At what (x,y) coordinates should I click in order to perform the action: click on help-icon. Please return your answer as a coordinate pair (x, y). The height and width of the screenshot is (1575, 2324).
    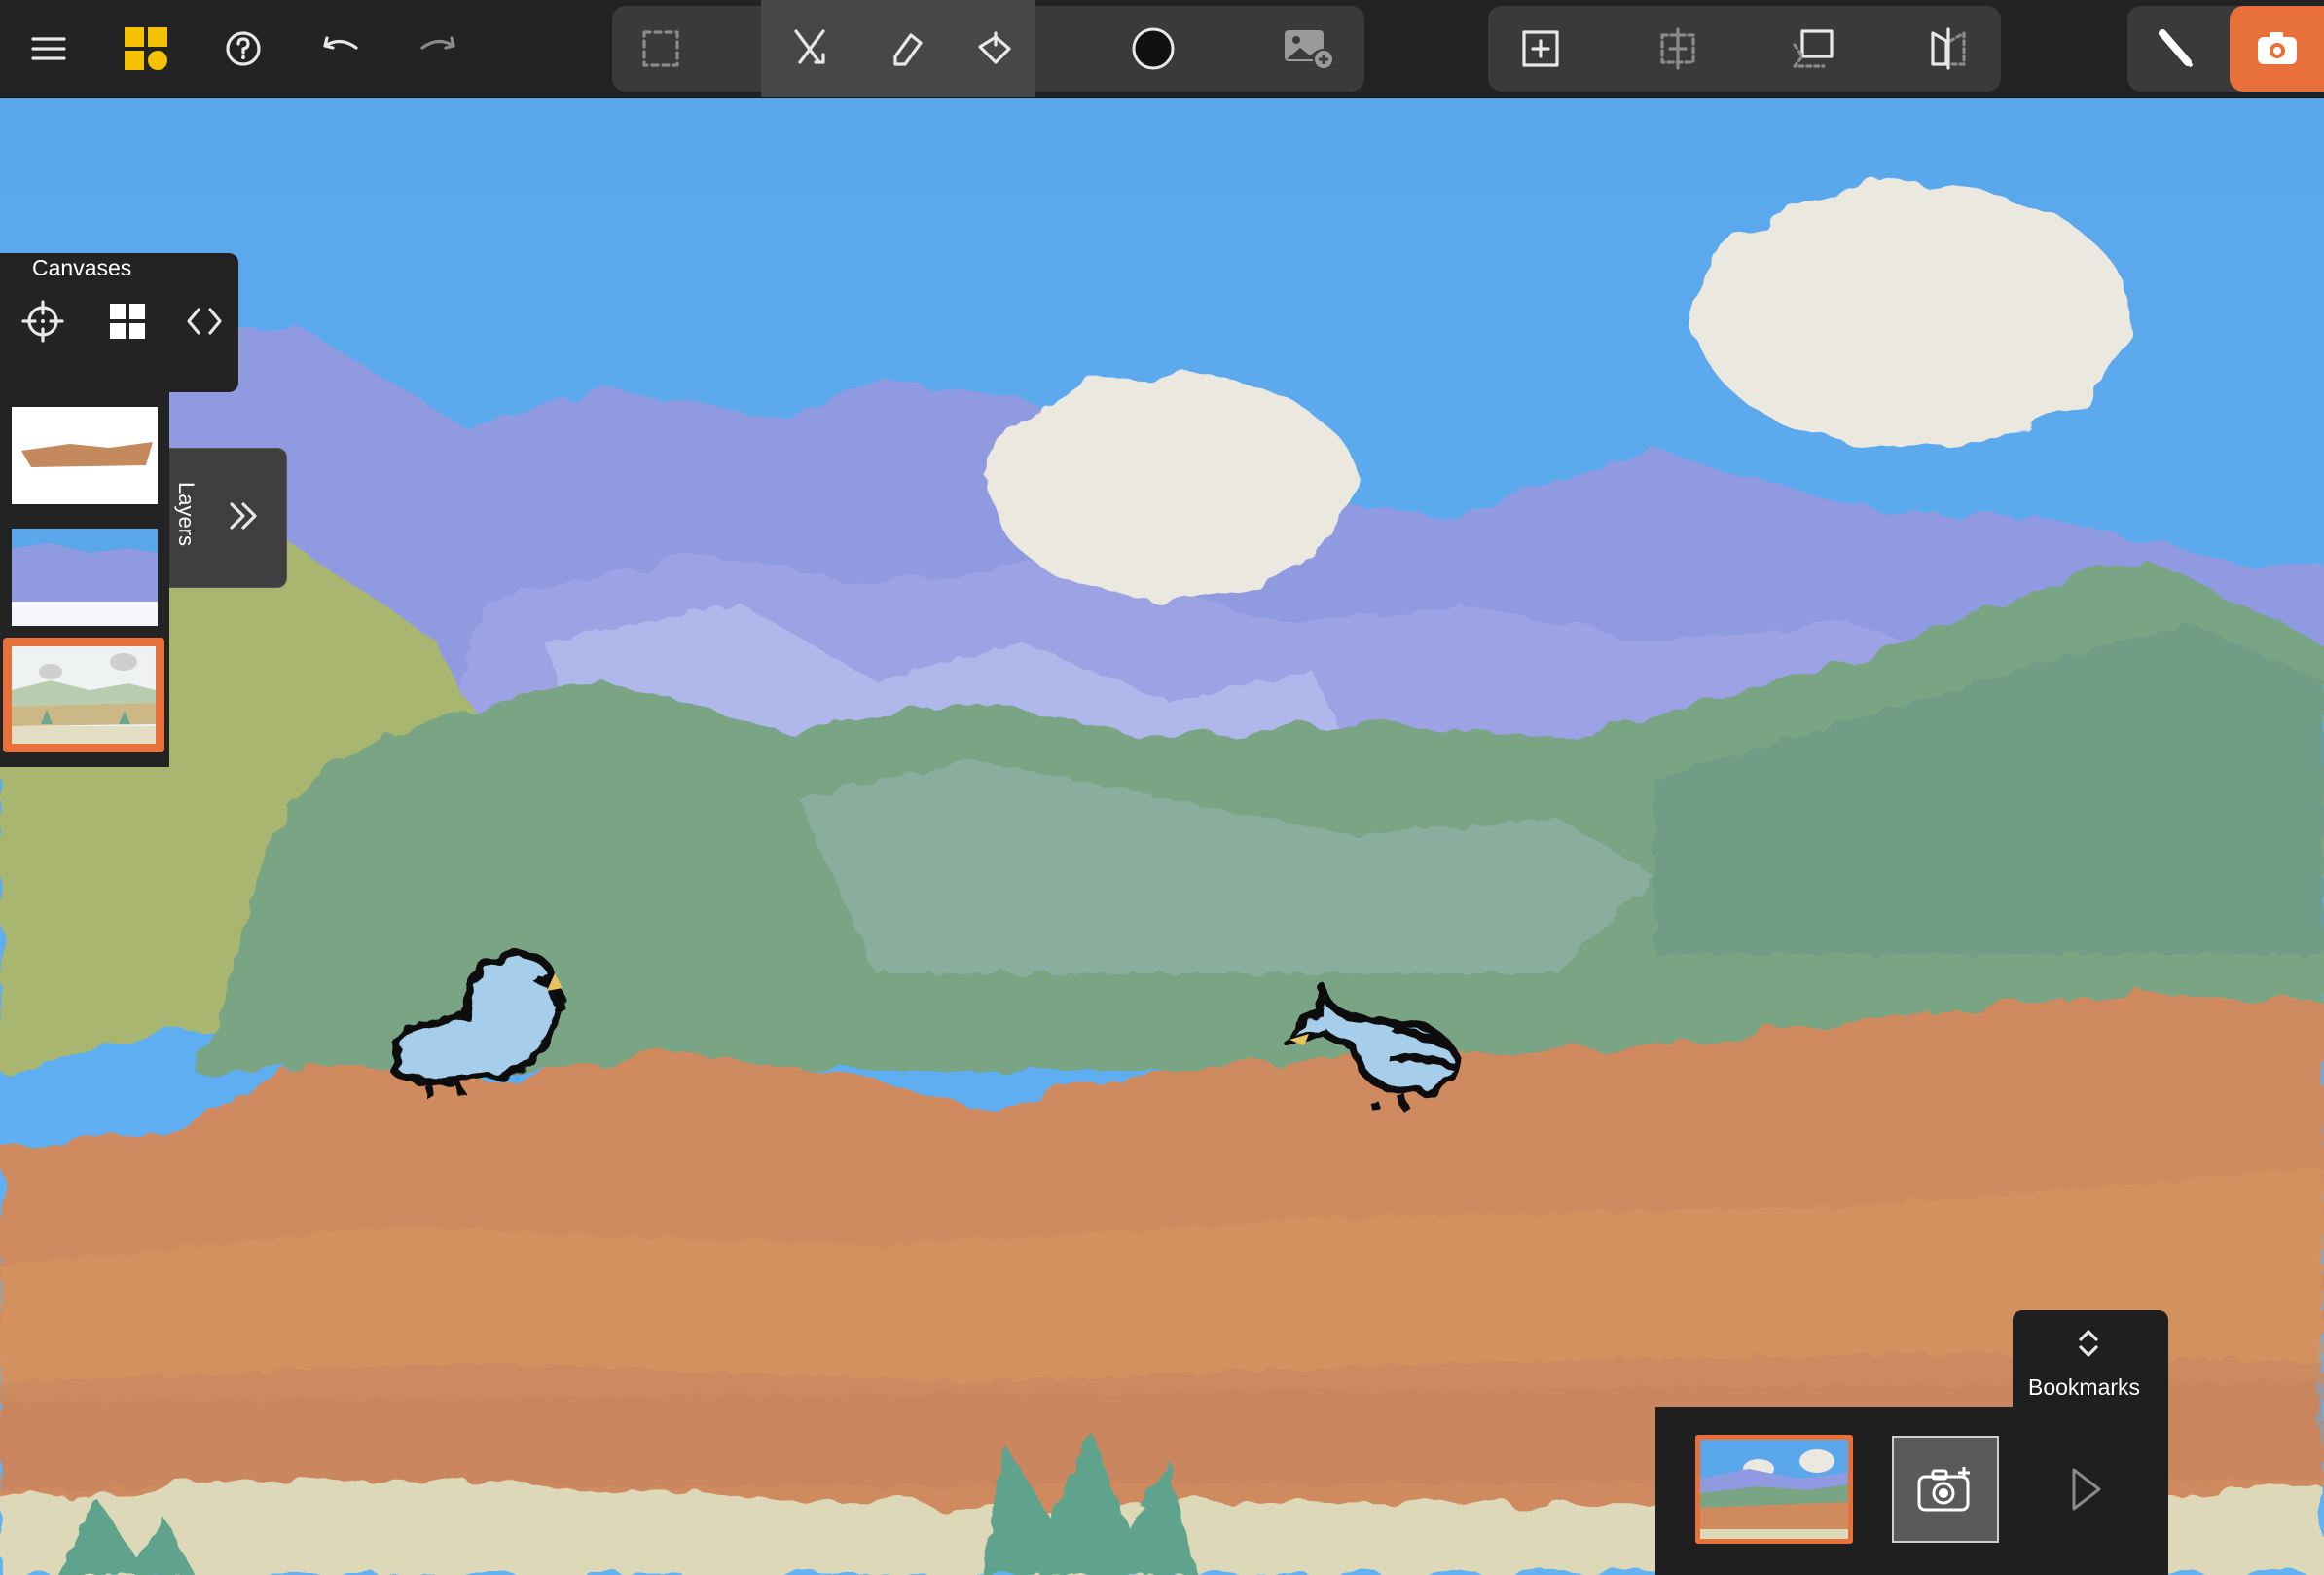
    Looking at the image, I should click on (243, 49).